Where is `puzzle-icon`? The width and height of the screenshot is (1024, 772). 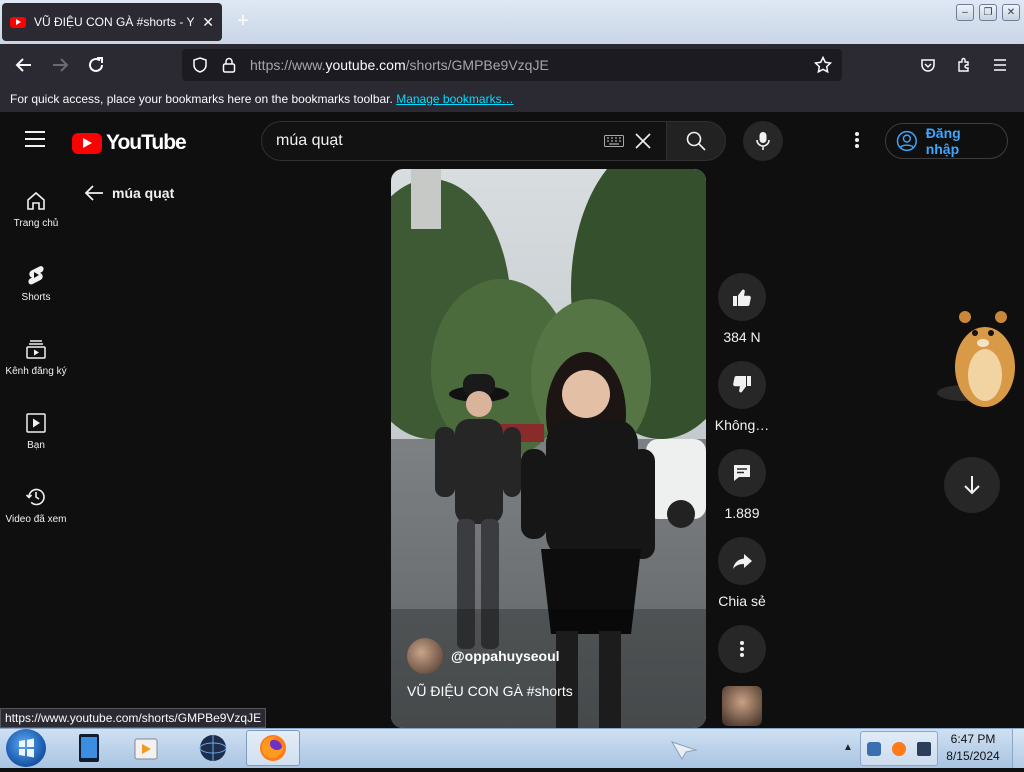 puzzle-icon is located at coordinates (963, 64).